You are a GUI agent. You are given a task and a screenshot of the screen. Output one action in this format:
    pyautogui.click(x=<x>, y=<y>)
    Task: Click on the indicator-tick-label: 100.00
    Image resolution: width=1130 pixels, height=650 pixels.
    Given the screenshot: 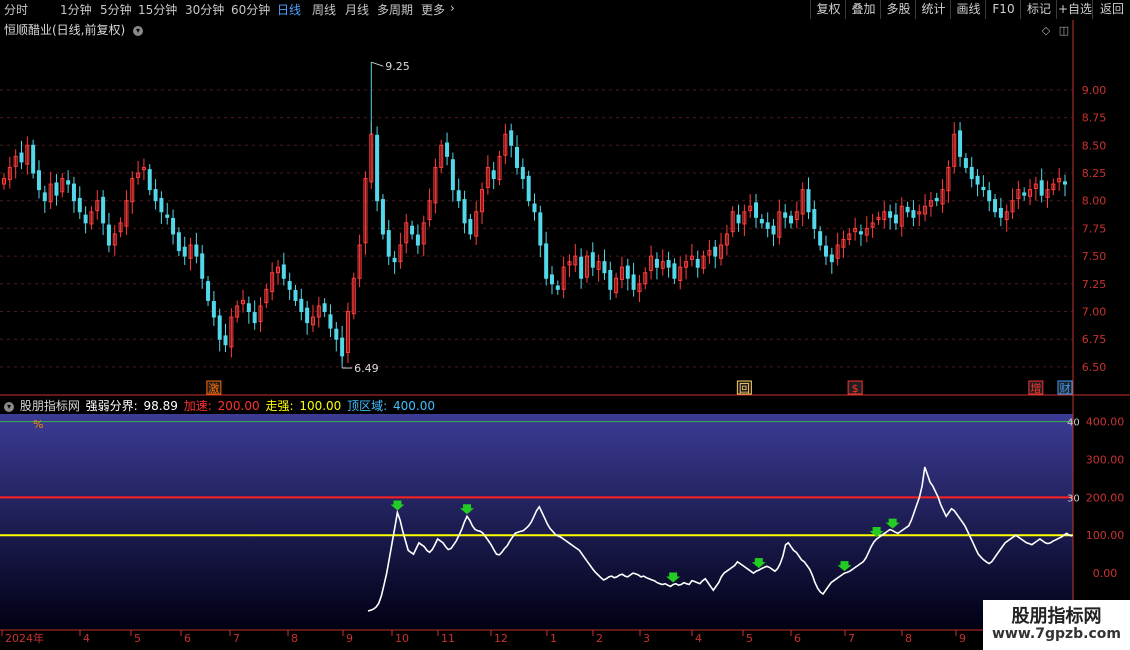 What is the action you would take?
    pyautogui.click(x=1105, y=535)
    